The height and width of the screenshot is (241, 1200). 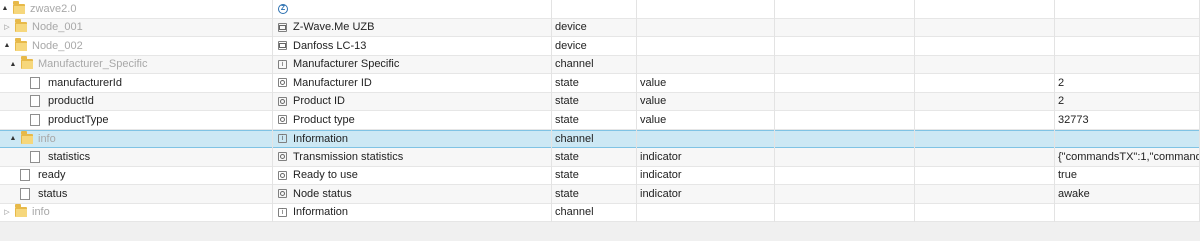 I want to click on tree-row: ▷ info i Information channel, so click(x=600, y=212).